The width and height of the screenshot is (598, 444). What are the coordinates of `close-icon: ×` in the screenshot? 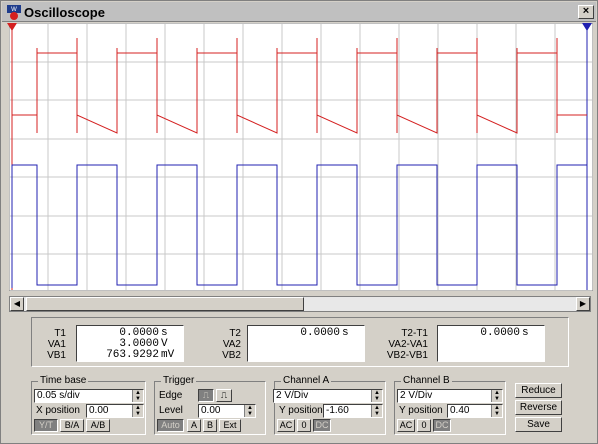 It's located at (586, 12).